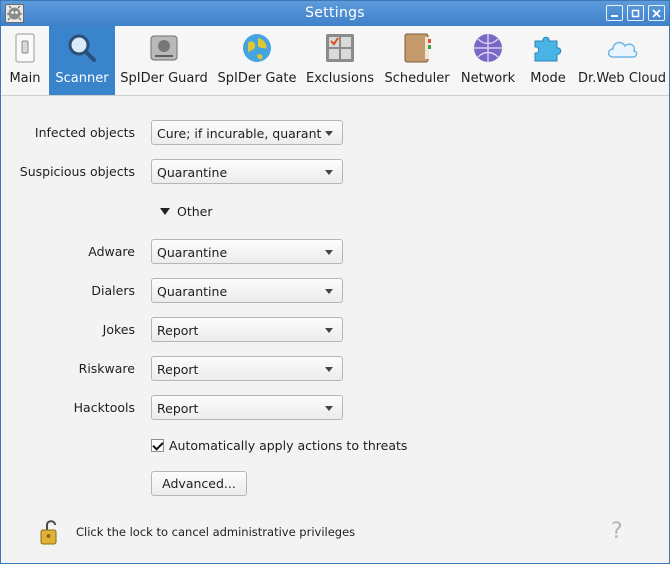 The width and height of the screenshot is (670, 564). Describe the element at coordinates (104, 407) in the screenshot. I see `hacktools-label: Hacktools` at that location.